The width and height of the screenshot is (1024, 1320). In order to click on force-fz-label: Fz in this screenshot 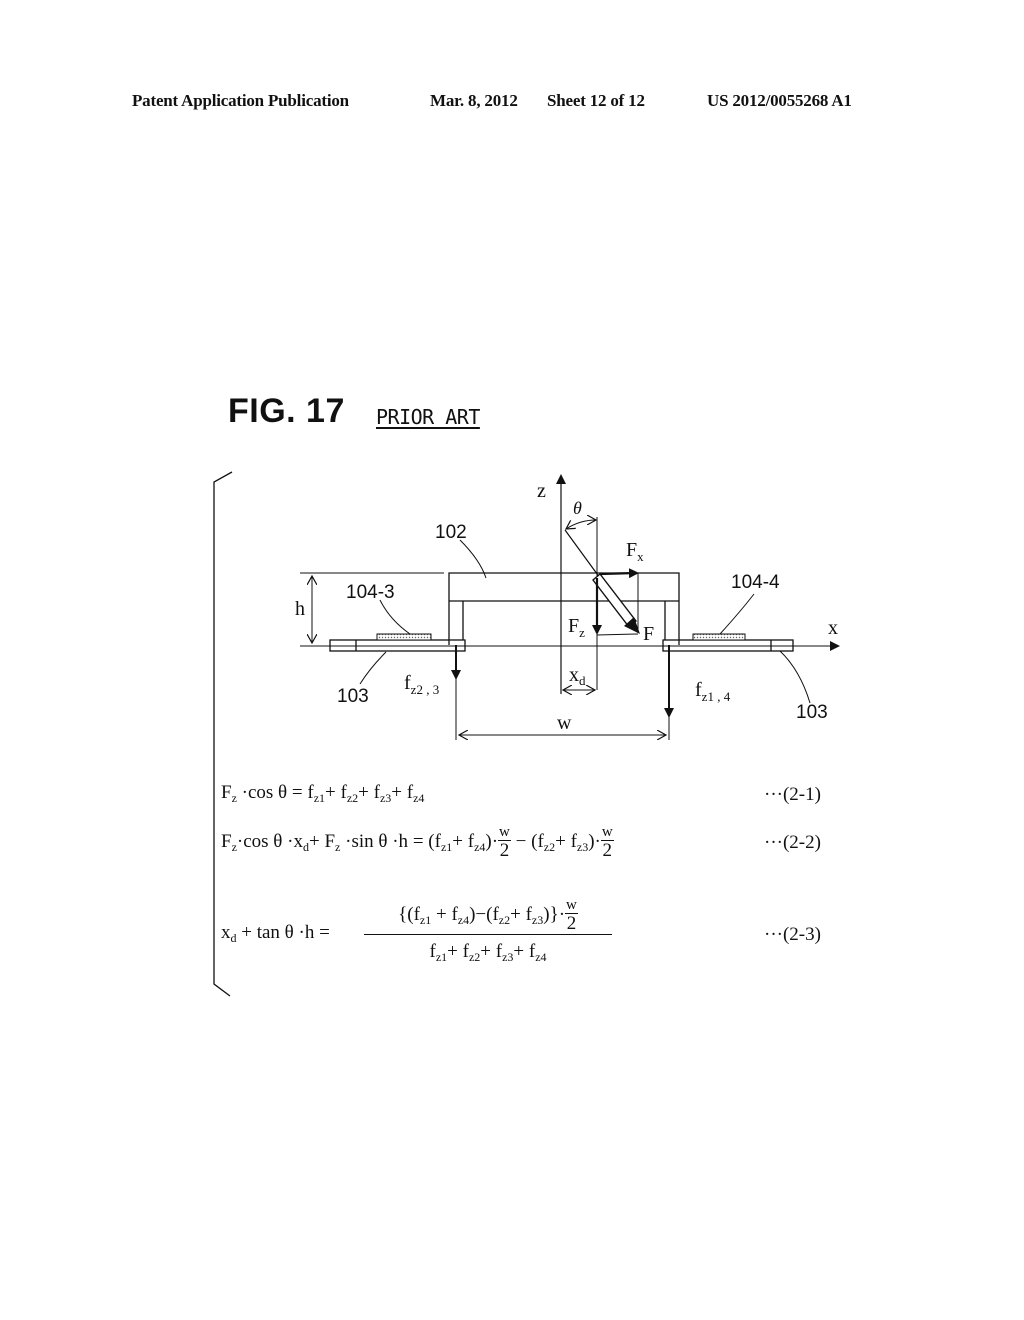, I will do `click(576, 627)`.